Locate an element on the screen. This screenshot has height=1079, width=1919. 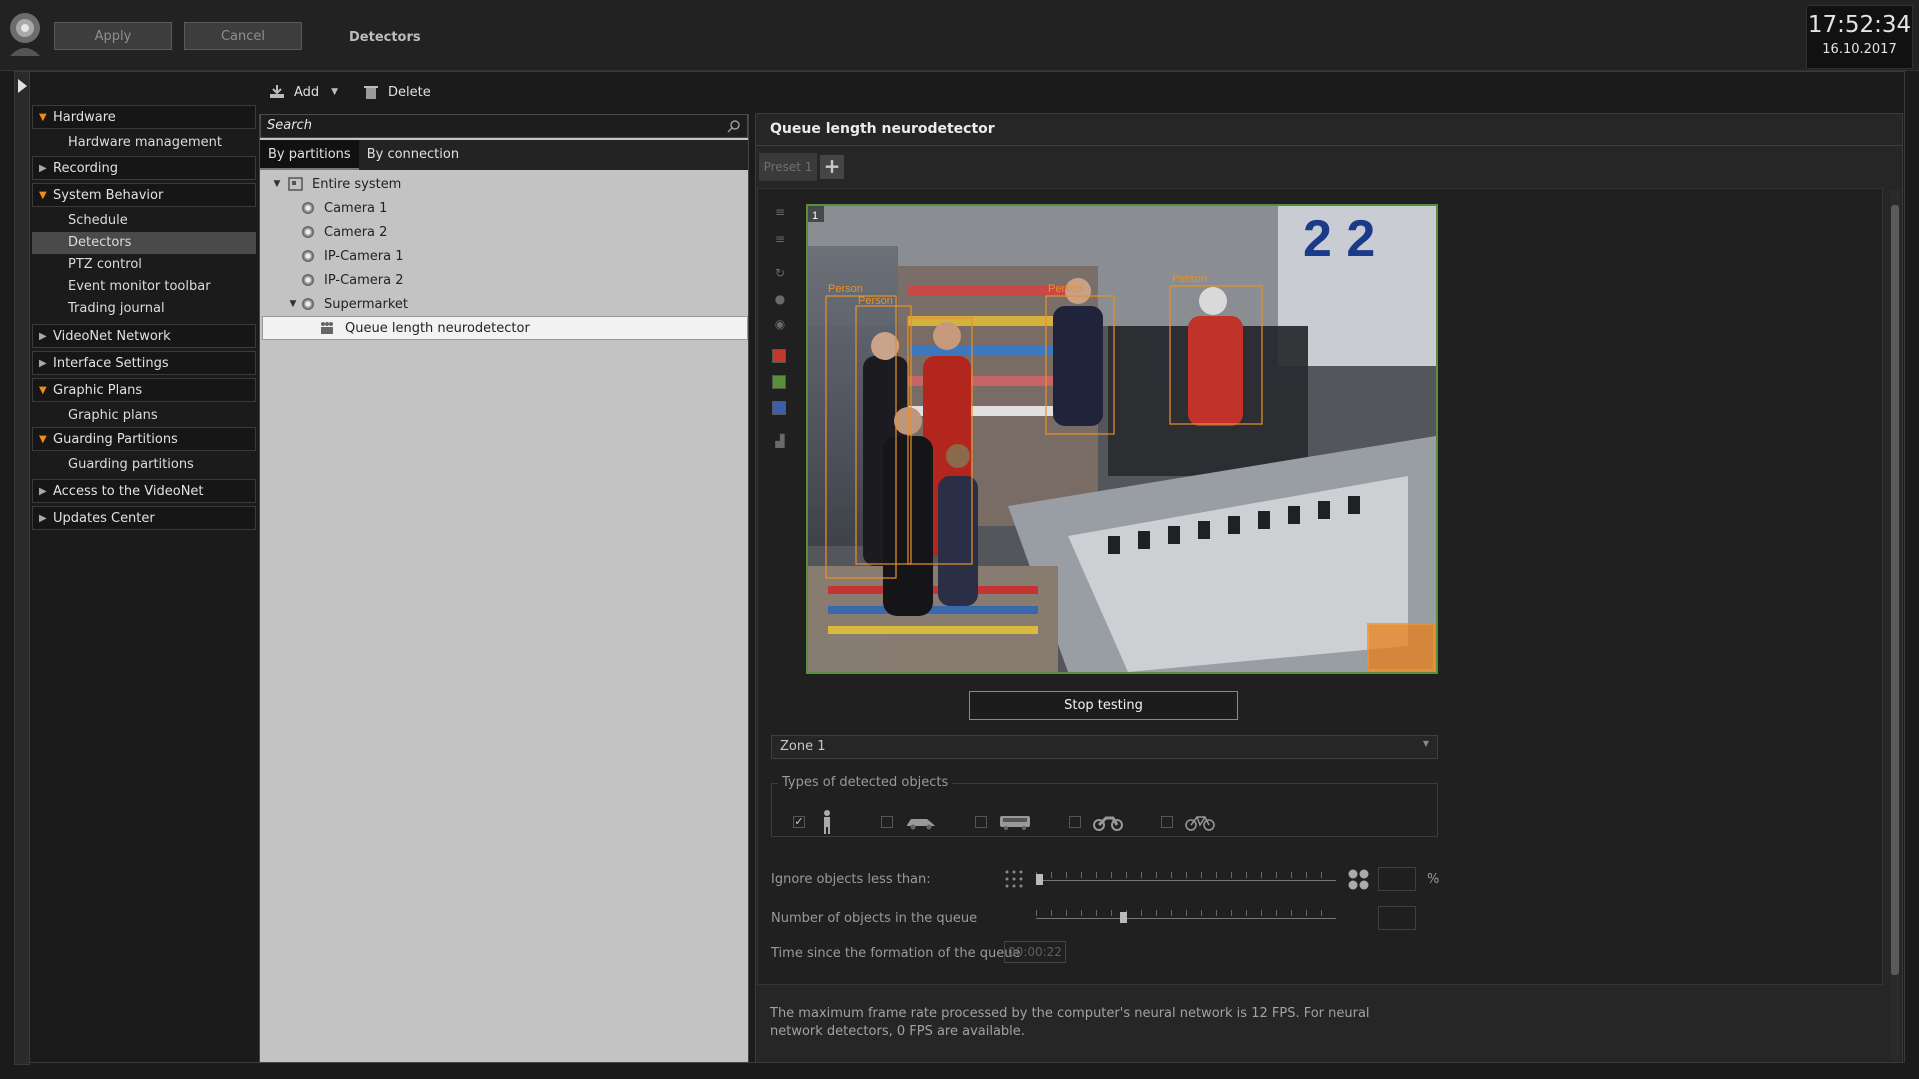
chart-icon: ▟ is located at coordinates (780, 442).